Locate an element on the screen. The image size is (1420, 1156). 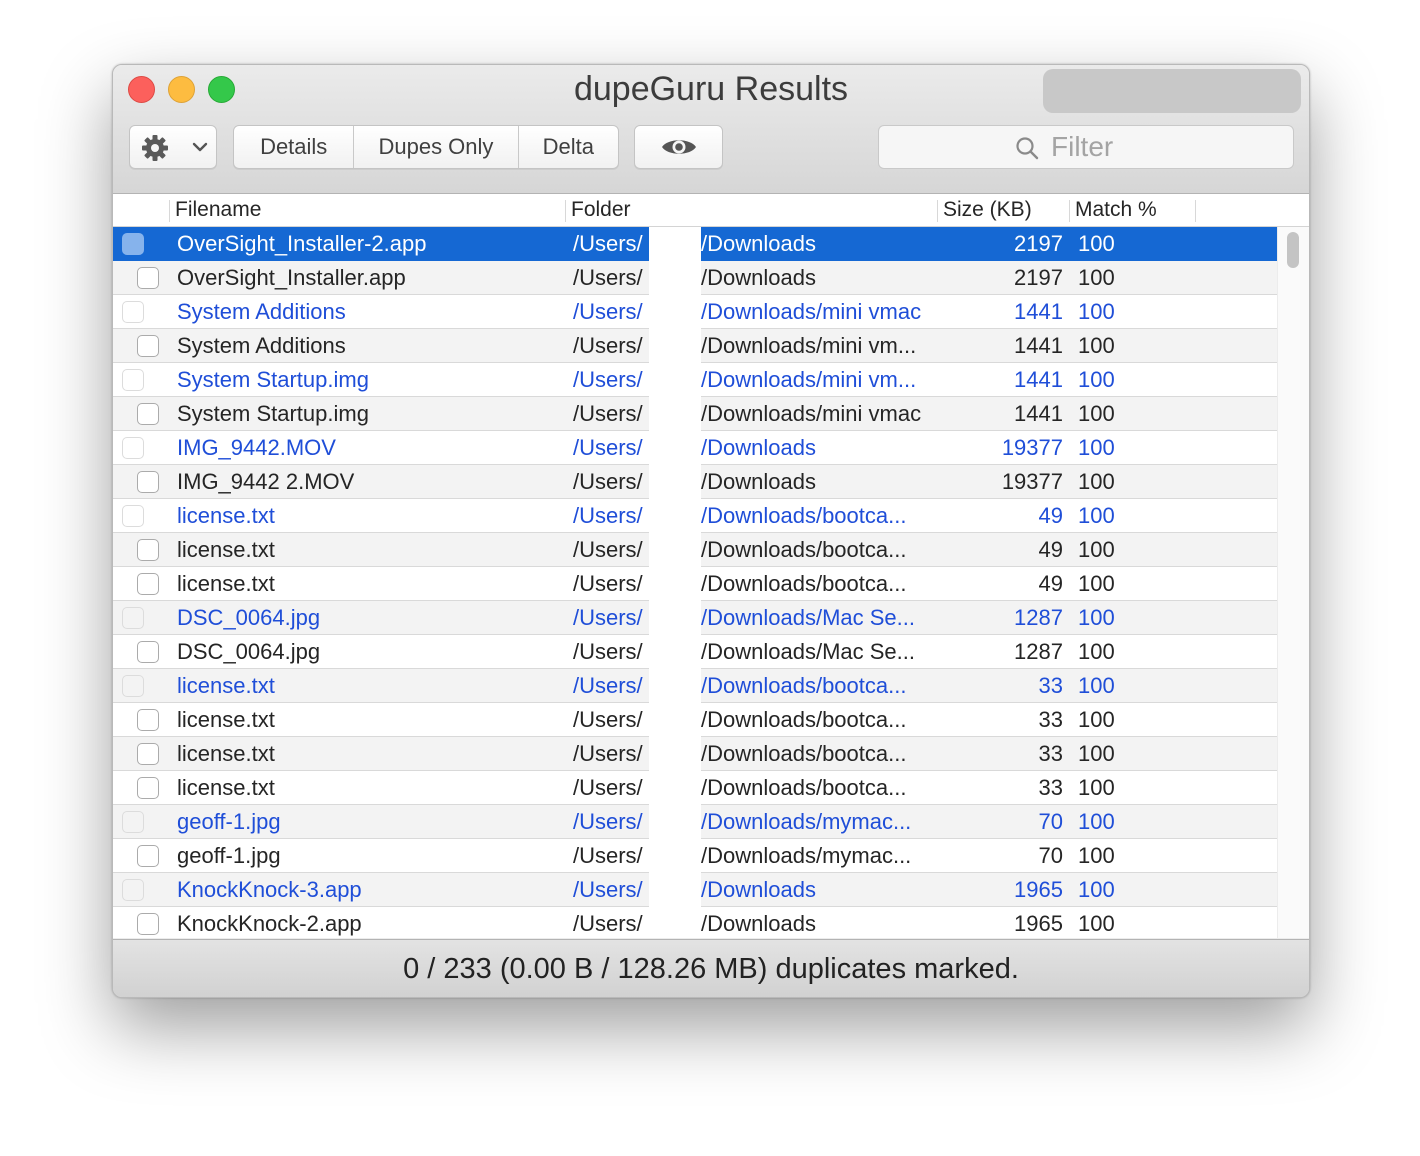
filename-cell: IMG_9442.MOV is located at coordinates (256, 447).